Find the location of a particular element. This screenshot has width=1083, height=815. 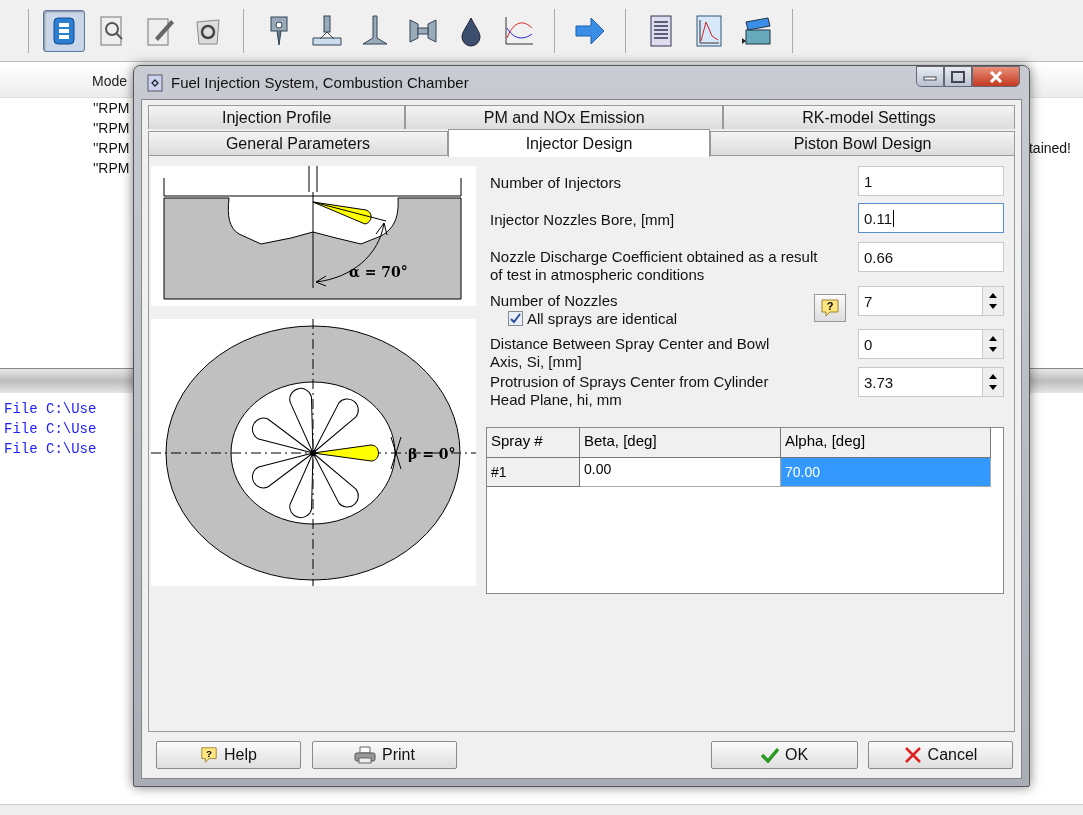

field-label: Number of Injectors is located at coordinates (556, 183).